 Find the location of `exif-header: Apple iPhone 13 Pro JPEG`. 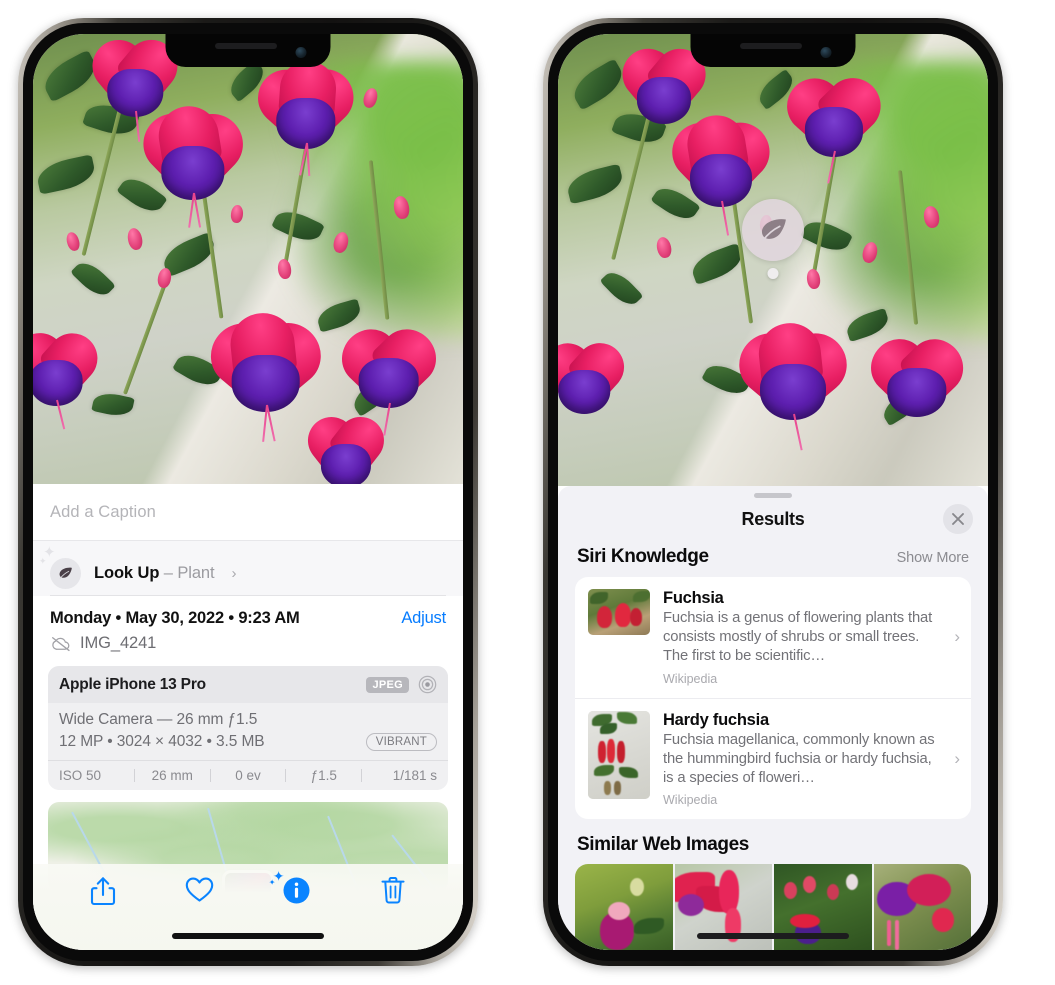

exif-header: Apple iPhone 13 Pro JPEG is located at coordinates (248, 684).